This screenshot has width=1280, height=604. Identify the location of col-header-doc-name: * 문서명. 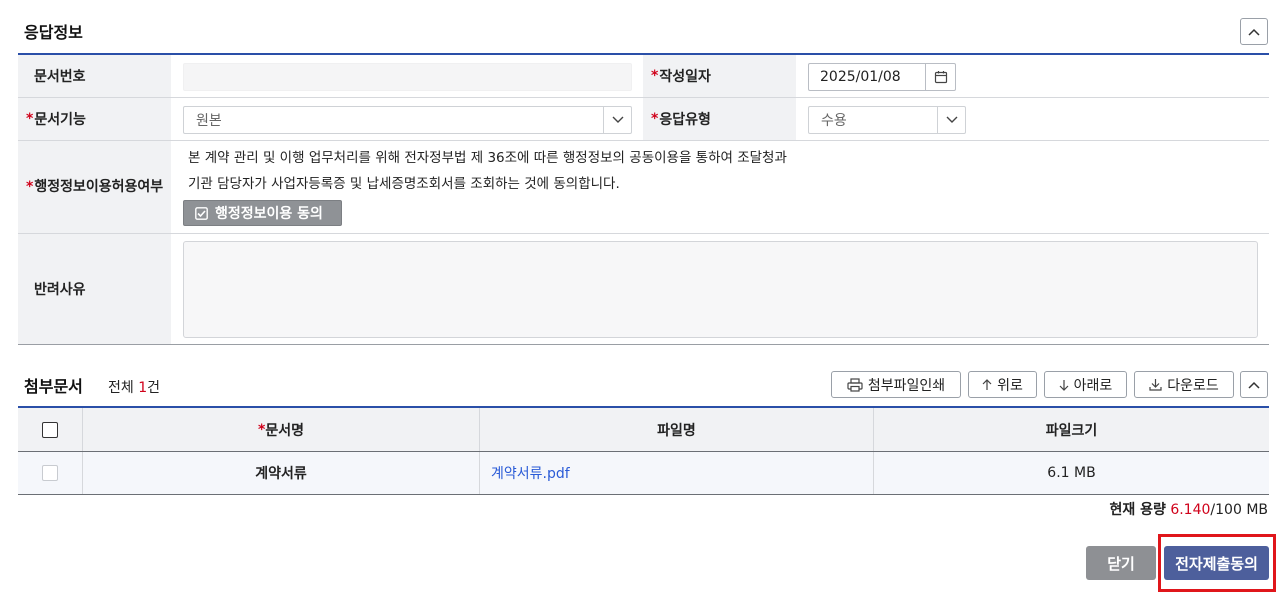
(281, 429).